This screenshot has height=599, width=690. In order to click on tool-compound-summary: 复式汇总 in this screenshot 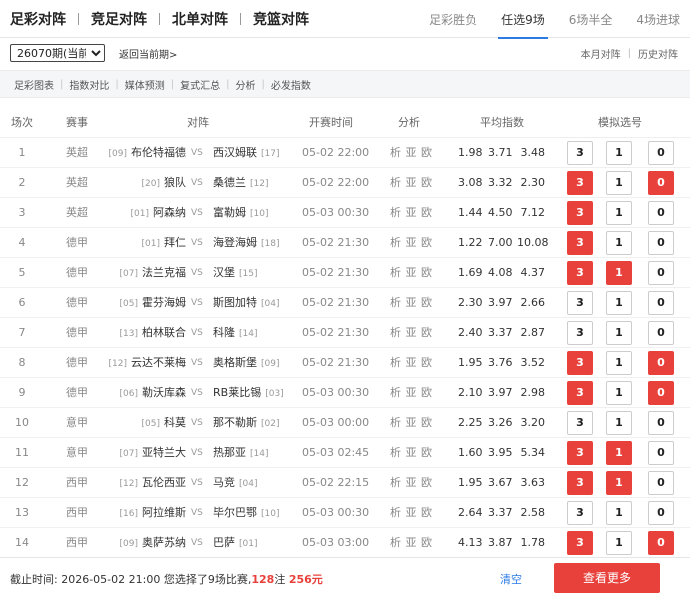, I will do `click(200, 84)`.